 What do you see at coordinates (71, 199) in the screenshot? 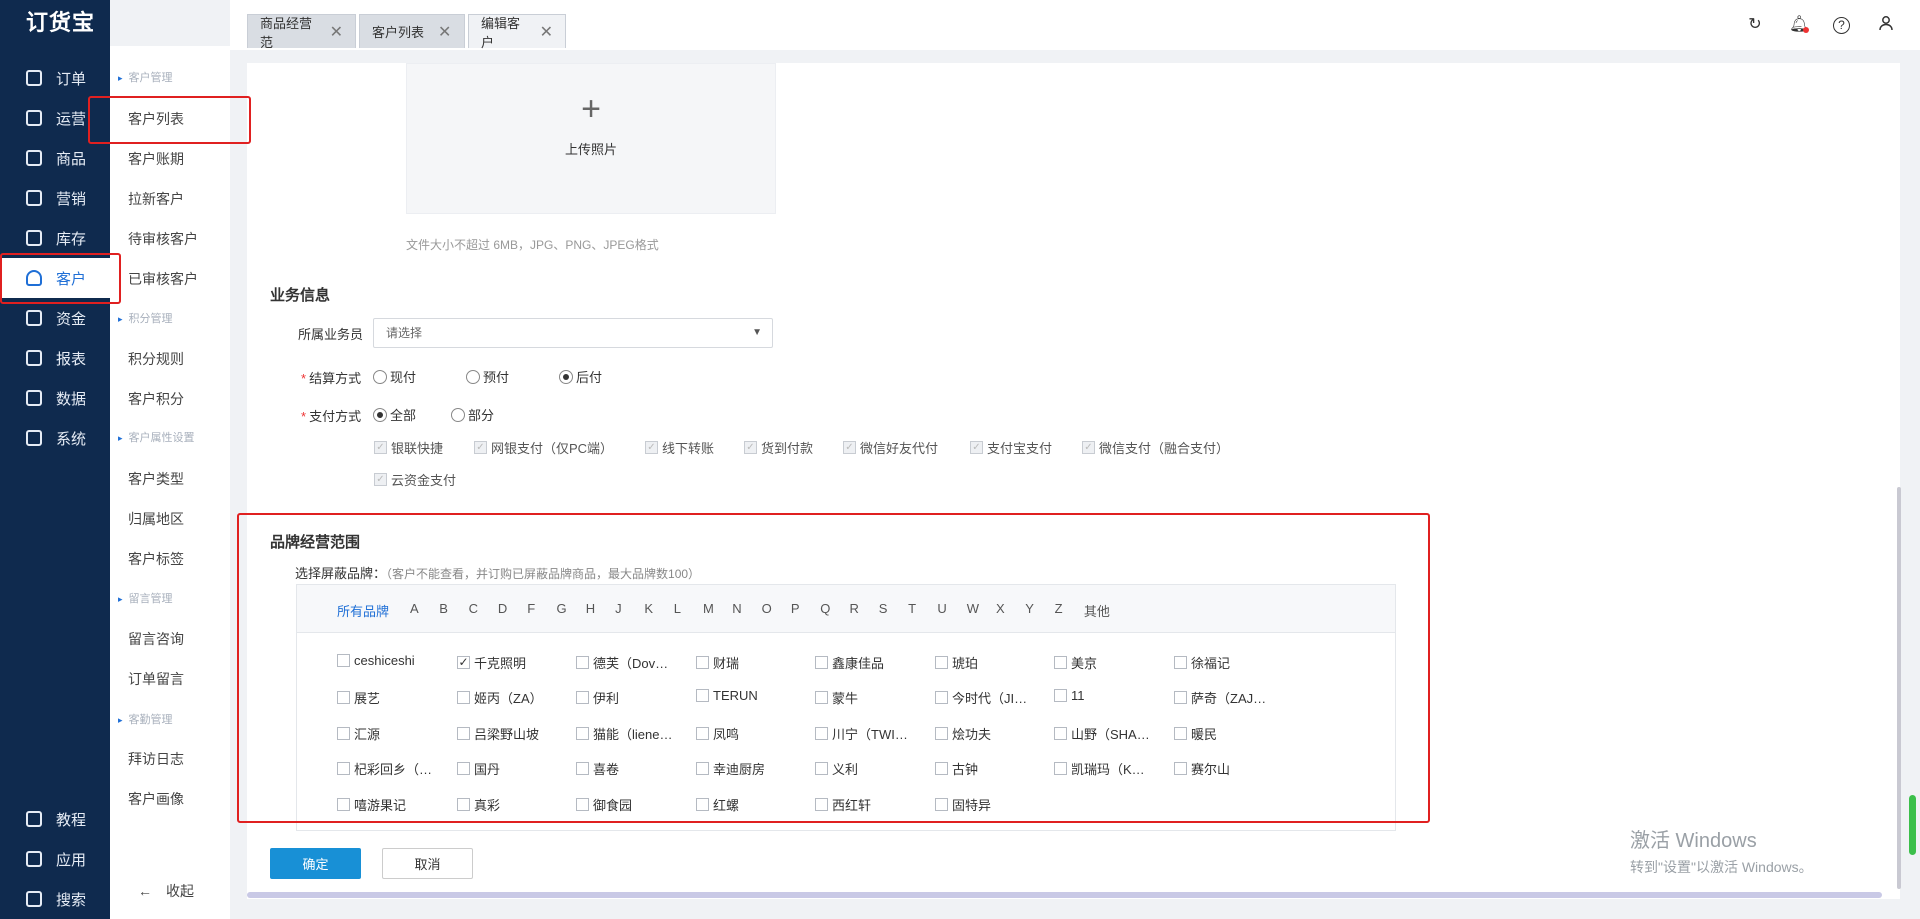
I see `nav-item-label: 营销` at bounding box center [71, 199].